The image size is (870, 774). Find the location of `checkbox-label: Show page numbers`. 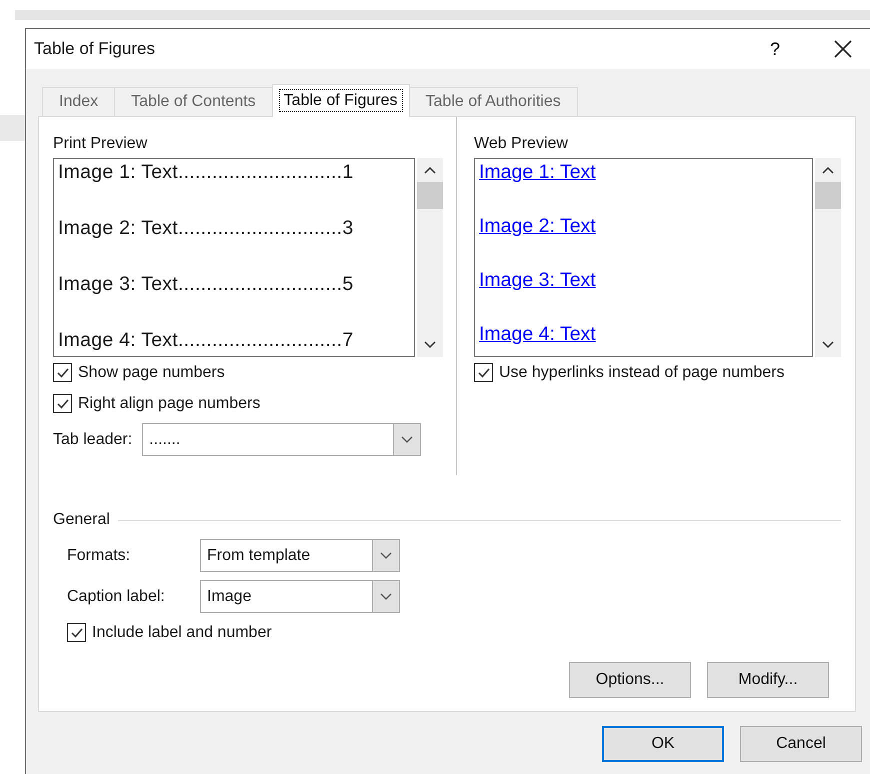

checkbox-label: Show page numbers is located at coordinates (151, 373).